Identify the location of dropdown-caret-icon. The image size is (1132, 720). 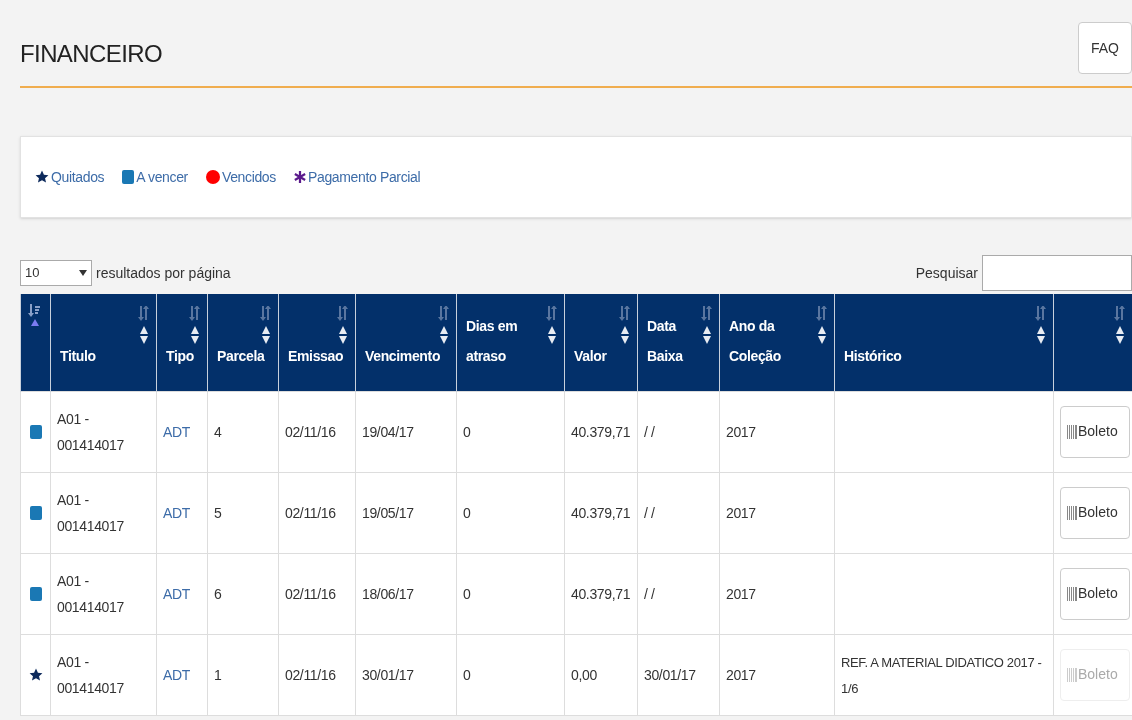
(83, 273).